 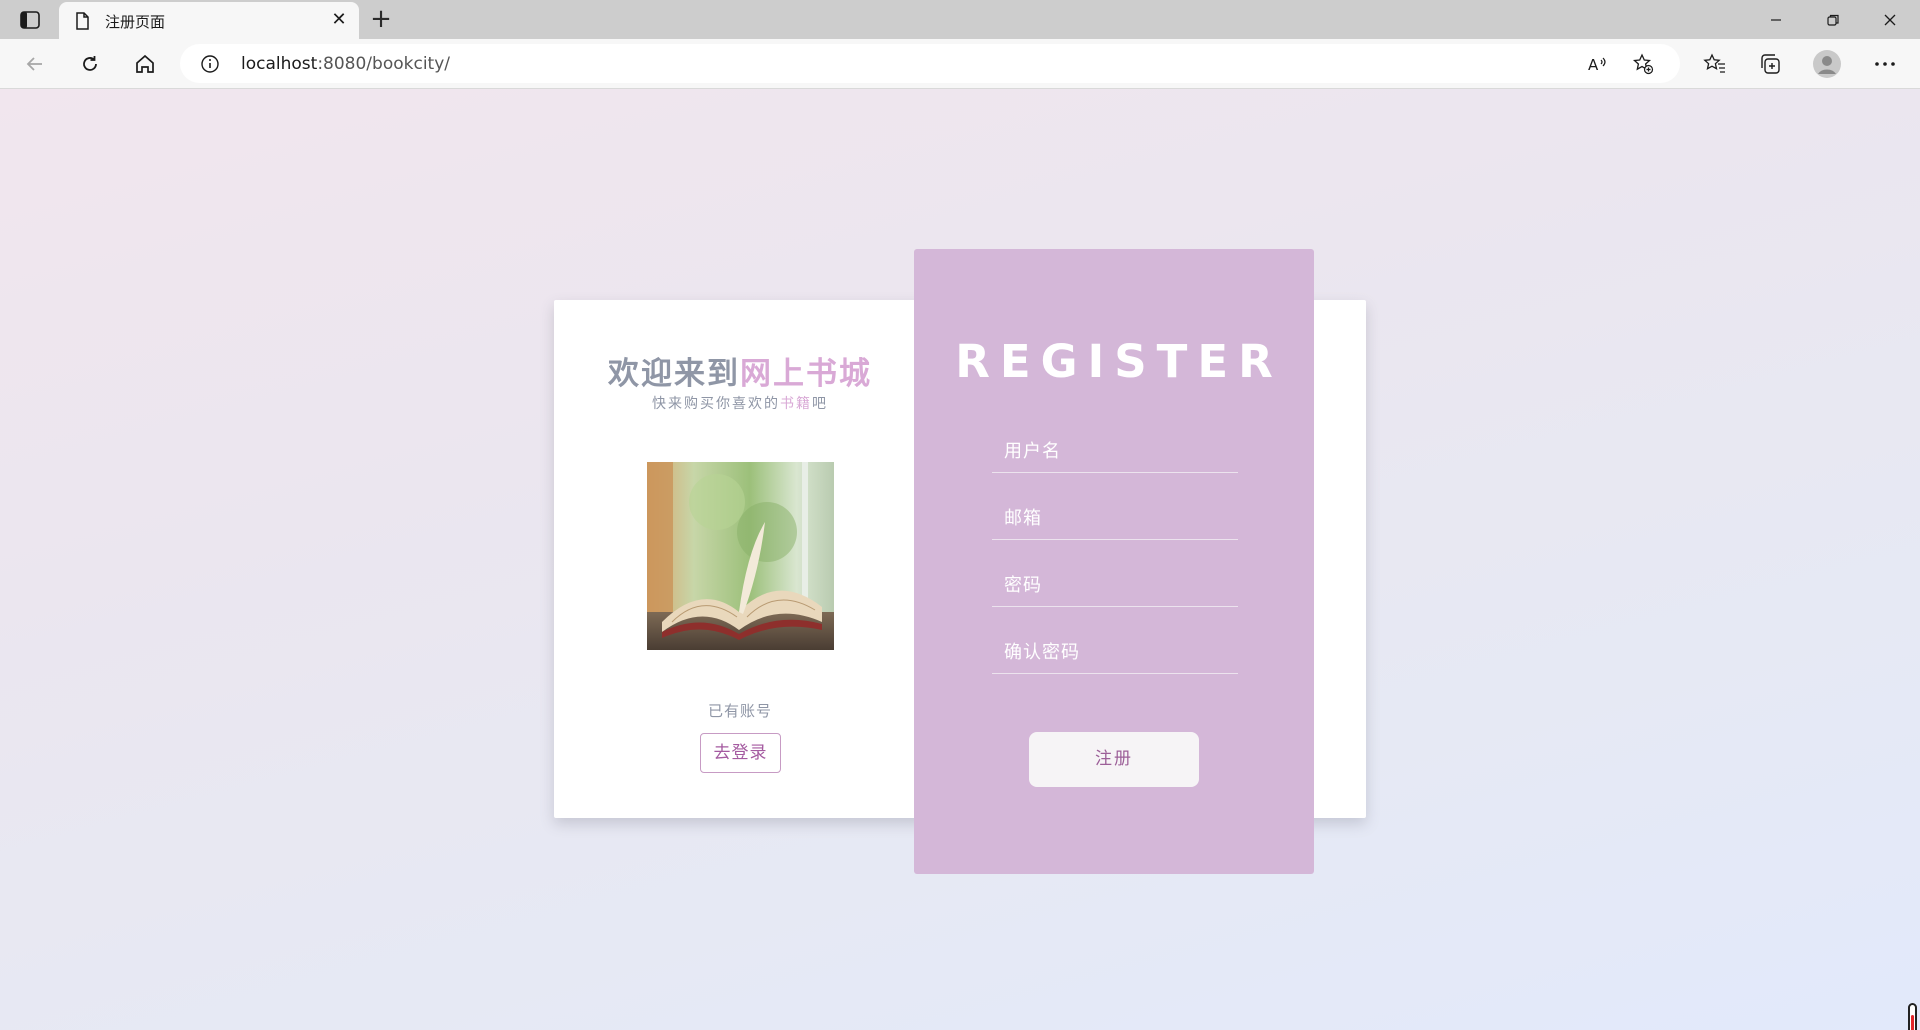 What do you see at coordinates (209, 20) in the screenshot?
I see `browser-tab: 注册页面 ✕` at bounding box center [209, 20].